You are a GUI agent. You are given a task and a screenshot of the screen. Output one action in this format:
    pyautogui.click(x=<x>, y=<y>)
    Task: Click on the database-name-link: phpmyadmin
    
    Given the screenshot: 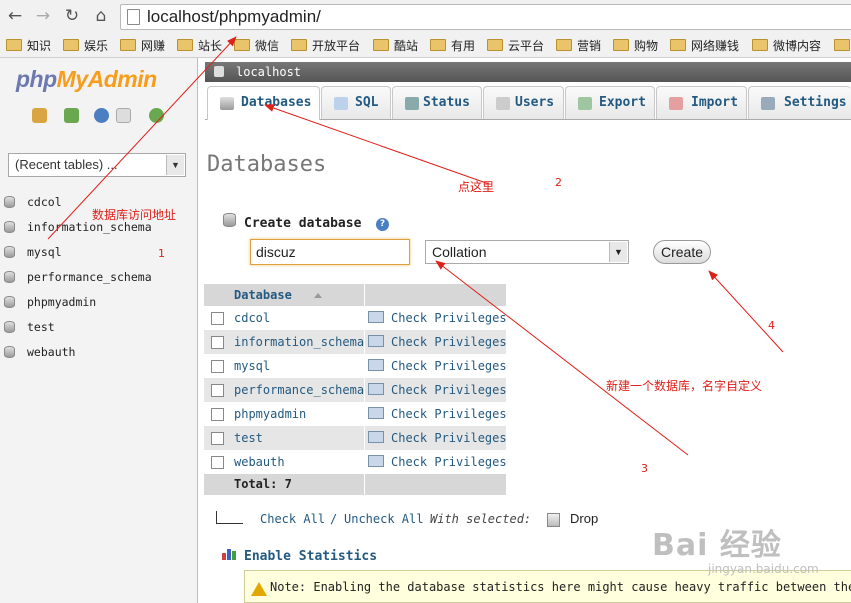 What is the action you would take?
    pyautogui.click(x=270, y=414)
    